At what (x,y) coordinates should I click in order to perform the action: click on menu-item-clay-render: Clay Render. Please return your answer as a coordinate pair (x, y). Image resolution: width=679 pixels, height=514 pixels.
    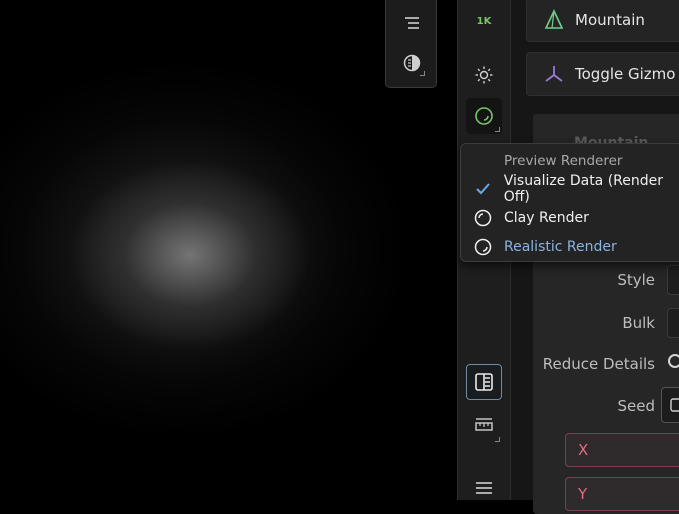
    Looking at the image, I should click on (570, 218).